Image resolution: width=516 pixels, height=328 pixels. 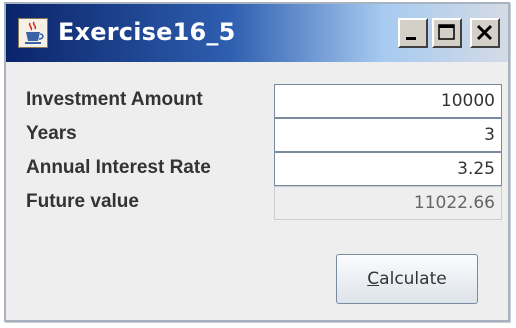 I want to click on future-value-label: Future value, so click(x=82, y=201).